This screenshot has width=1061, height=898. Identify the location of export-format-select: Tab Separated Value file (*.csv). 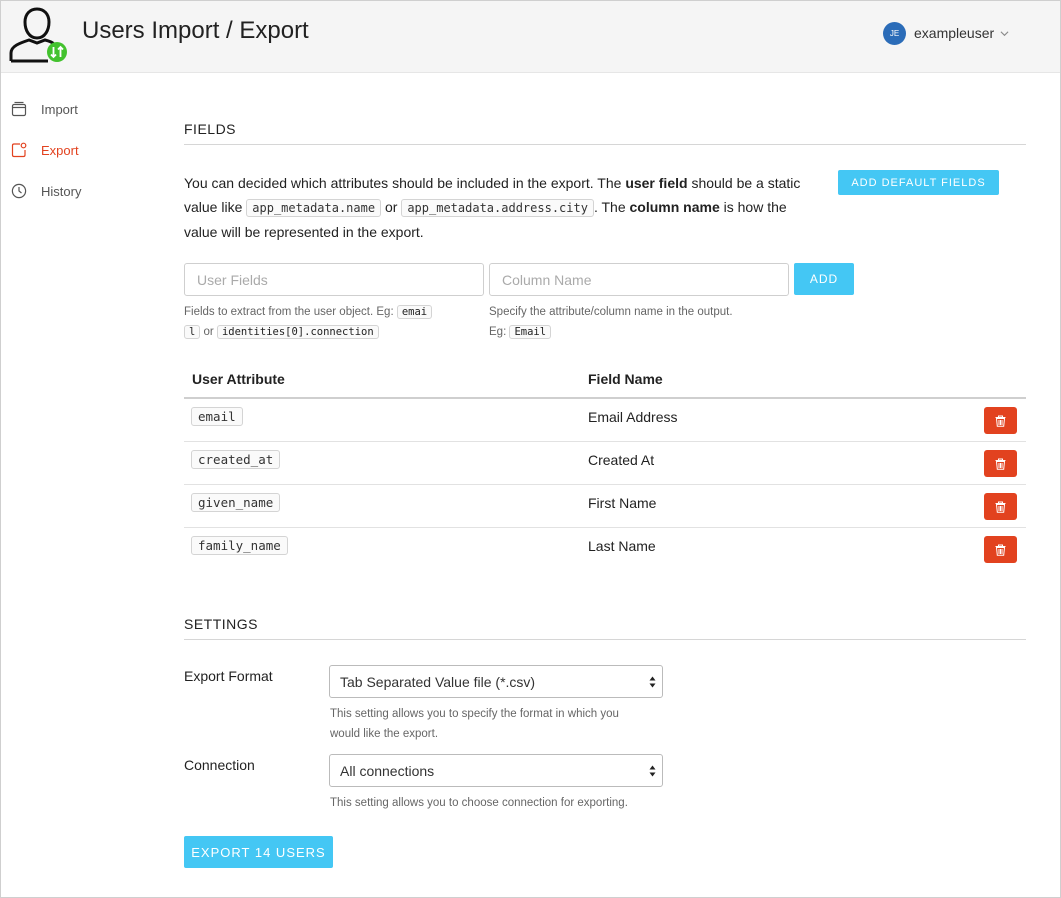
(496, 681).